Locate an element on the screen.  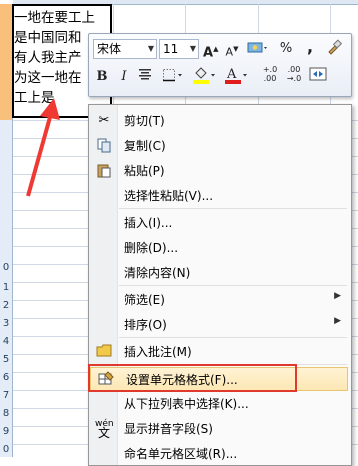
menu-item-show-phonetic: wén 文 显示拼音字段(S) is located at coordinates (220, 429).